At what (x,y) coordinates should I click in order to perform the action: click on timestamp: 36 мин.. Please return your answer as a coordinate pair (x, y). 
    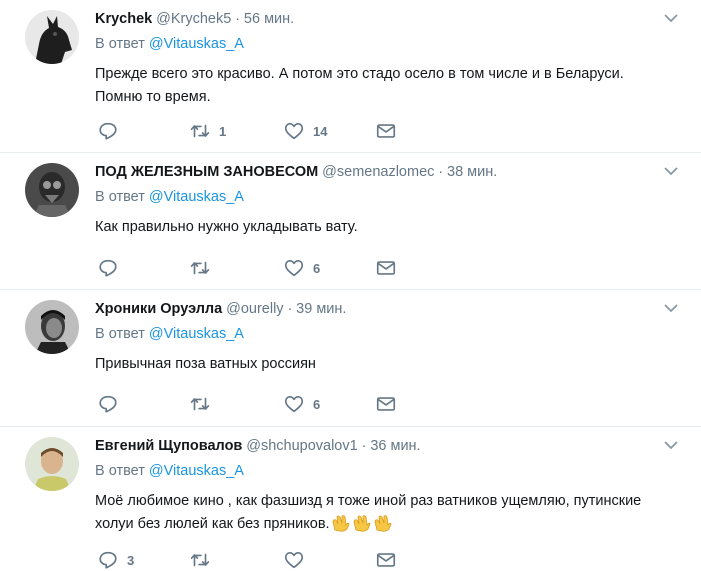
    Looking at the image, I should click on (395, 446).